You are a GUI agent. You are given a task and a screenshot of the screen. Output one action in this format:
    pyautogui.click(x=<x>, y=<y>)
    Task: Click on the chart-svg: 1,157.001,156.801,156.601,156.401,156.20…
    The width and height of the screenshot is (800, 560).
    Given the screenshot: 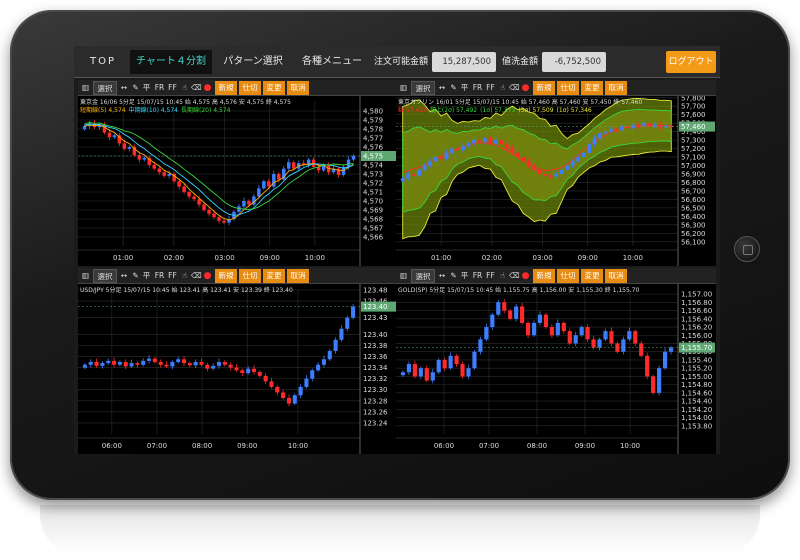 What is the action you would take?
    pyautogui.click(x=556, y=369)
    